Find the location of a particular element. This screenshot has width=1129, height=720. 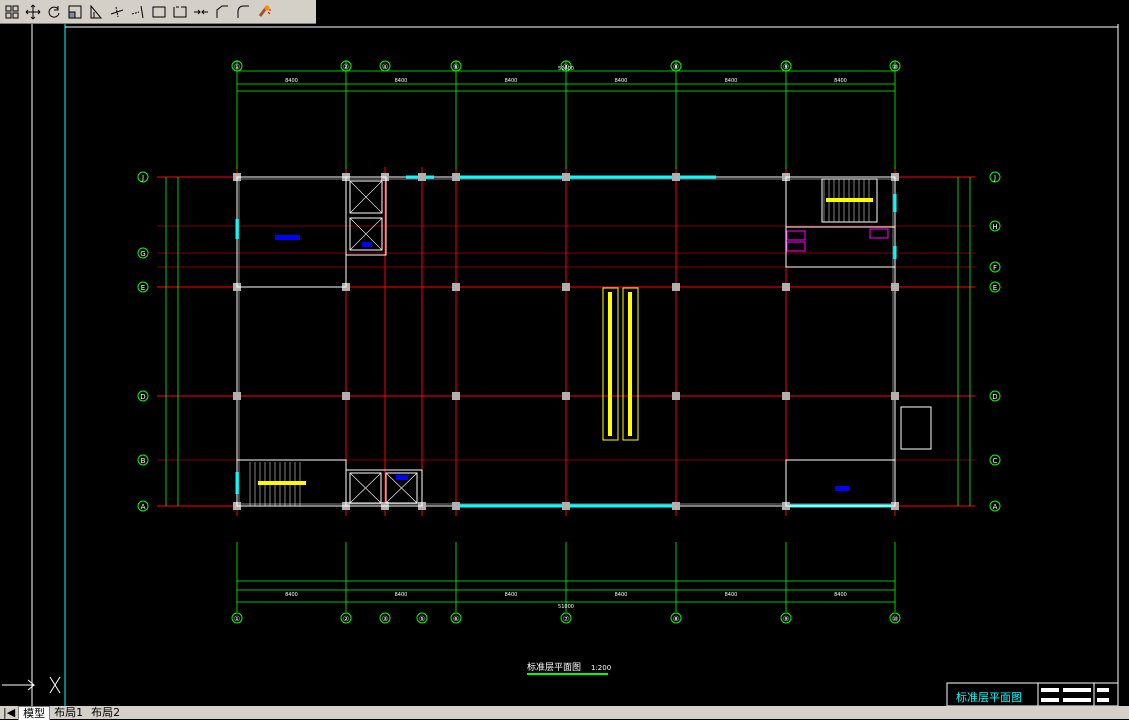

dimension-text: 51000 is located at coordinates (566, 607).